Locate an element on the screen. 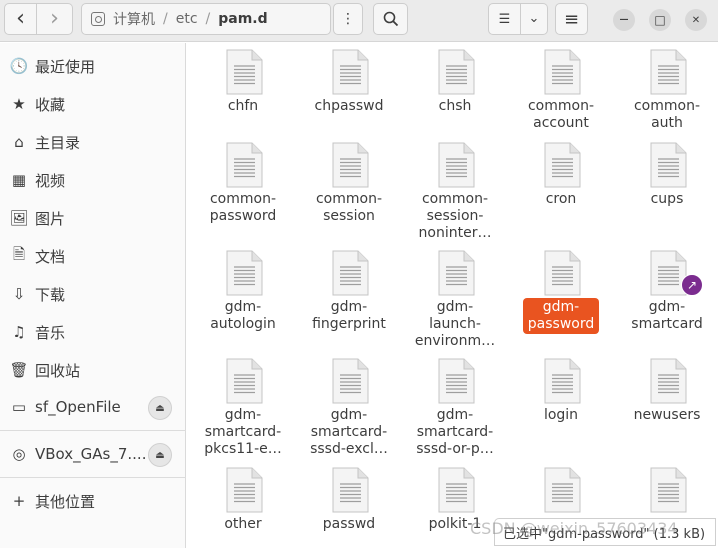  eject-icon: ⏏ is located at coordinates (160, 408).